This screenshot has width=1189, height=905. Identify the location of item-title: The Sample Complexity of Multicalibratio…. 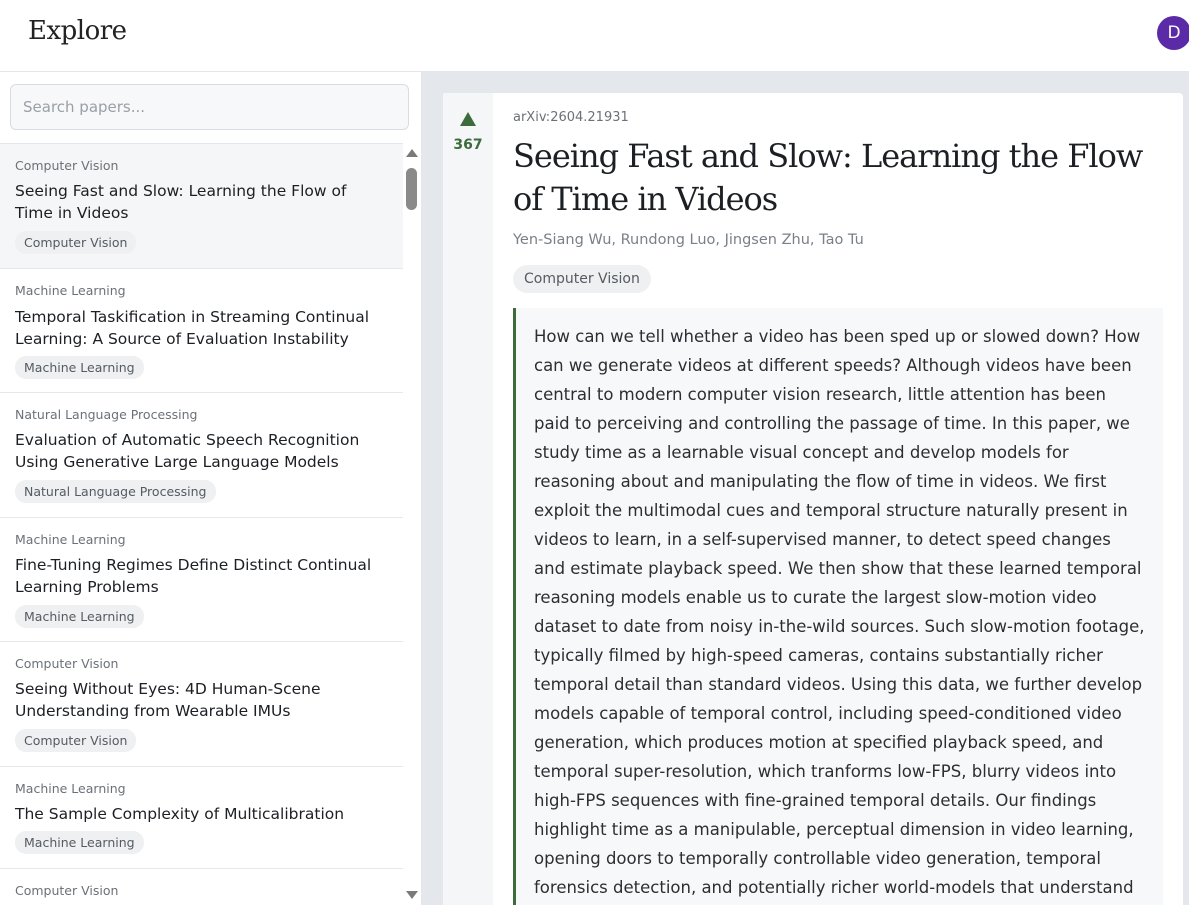
(180, 814).